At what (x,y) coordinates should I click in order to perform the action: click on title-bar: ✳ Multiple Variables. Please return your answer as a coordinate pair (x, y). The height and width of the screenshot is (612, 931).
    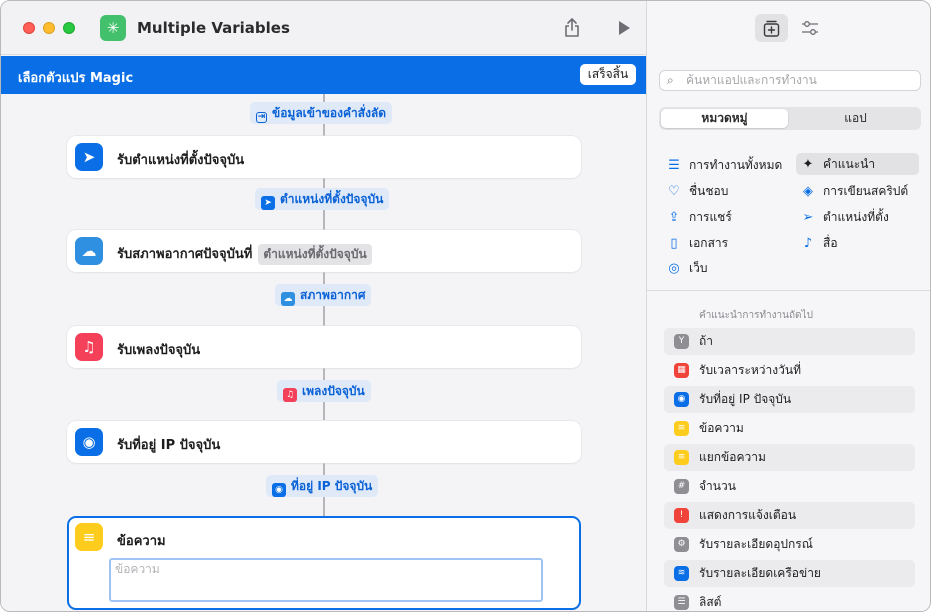
    Looking at the image, I should click on (323, 28).